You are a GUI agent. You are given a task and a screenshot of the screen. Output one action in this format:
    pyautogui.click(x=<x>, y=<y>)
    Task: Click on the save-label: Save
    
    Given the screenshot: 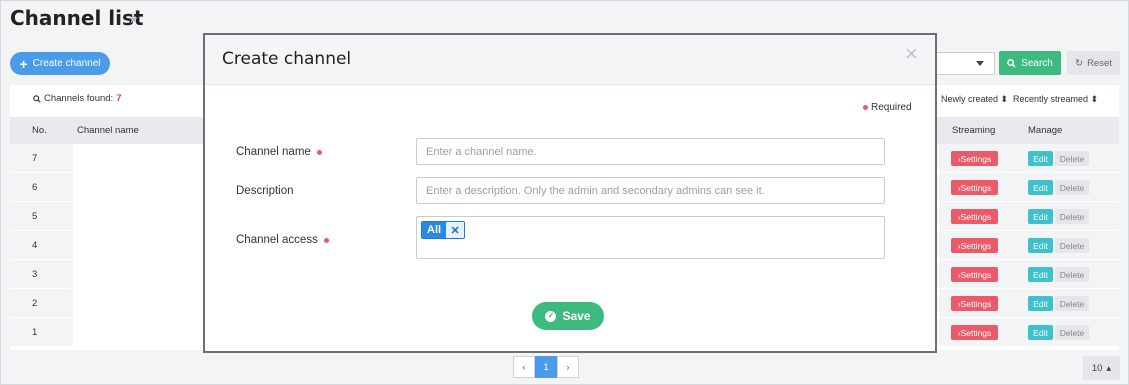 What is the action you would take?
    pyautogui.click(x=576, y=316)
    